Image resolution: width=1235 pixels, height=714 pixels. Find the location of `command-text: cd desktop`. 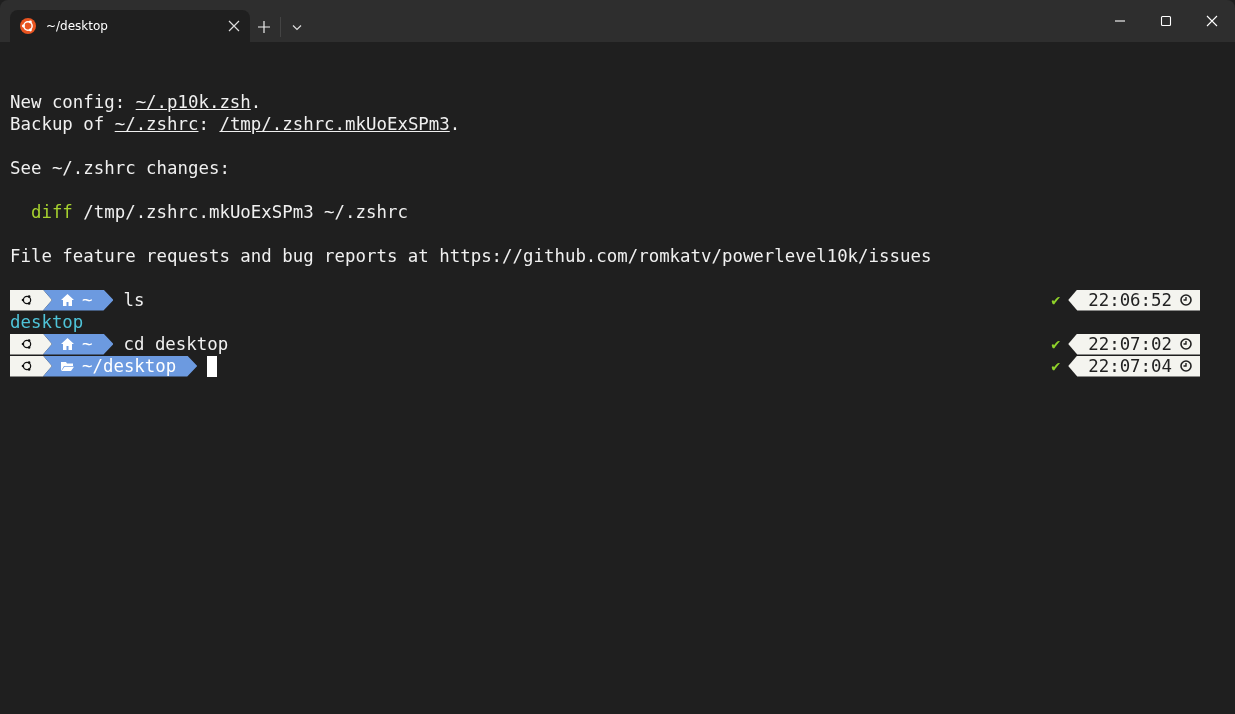

command-text: cd desktop is located at coordinates (176, 344).